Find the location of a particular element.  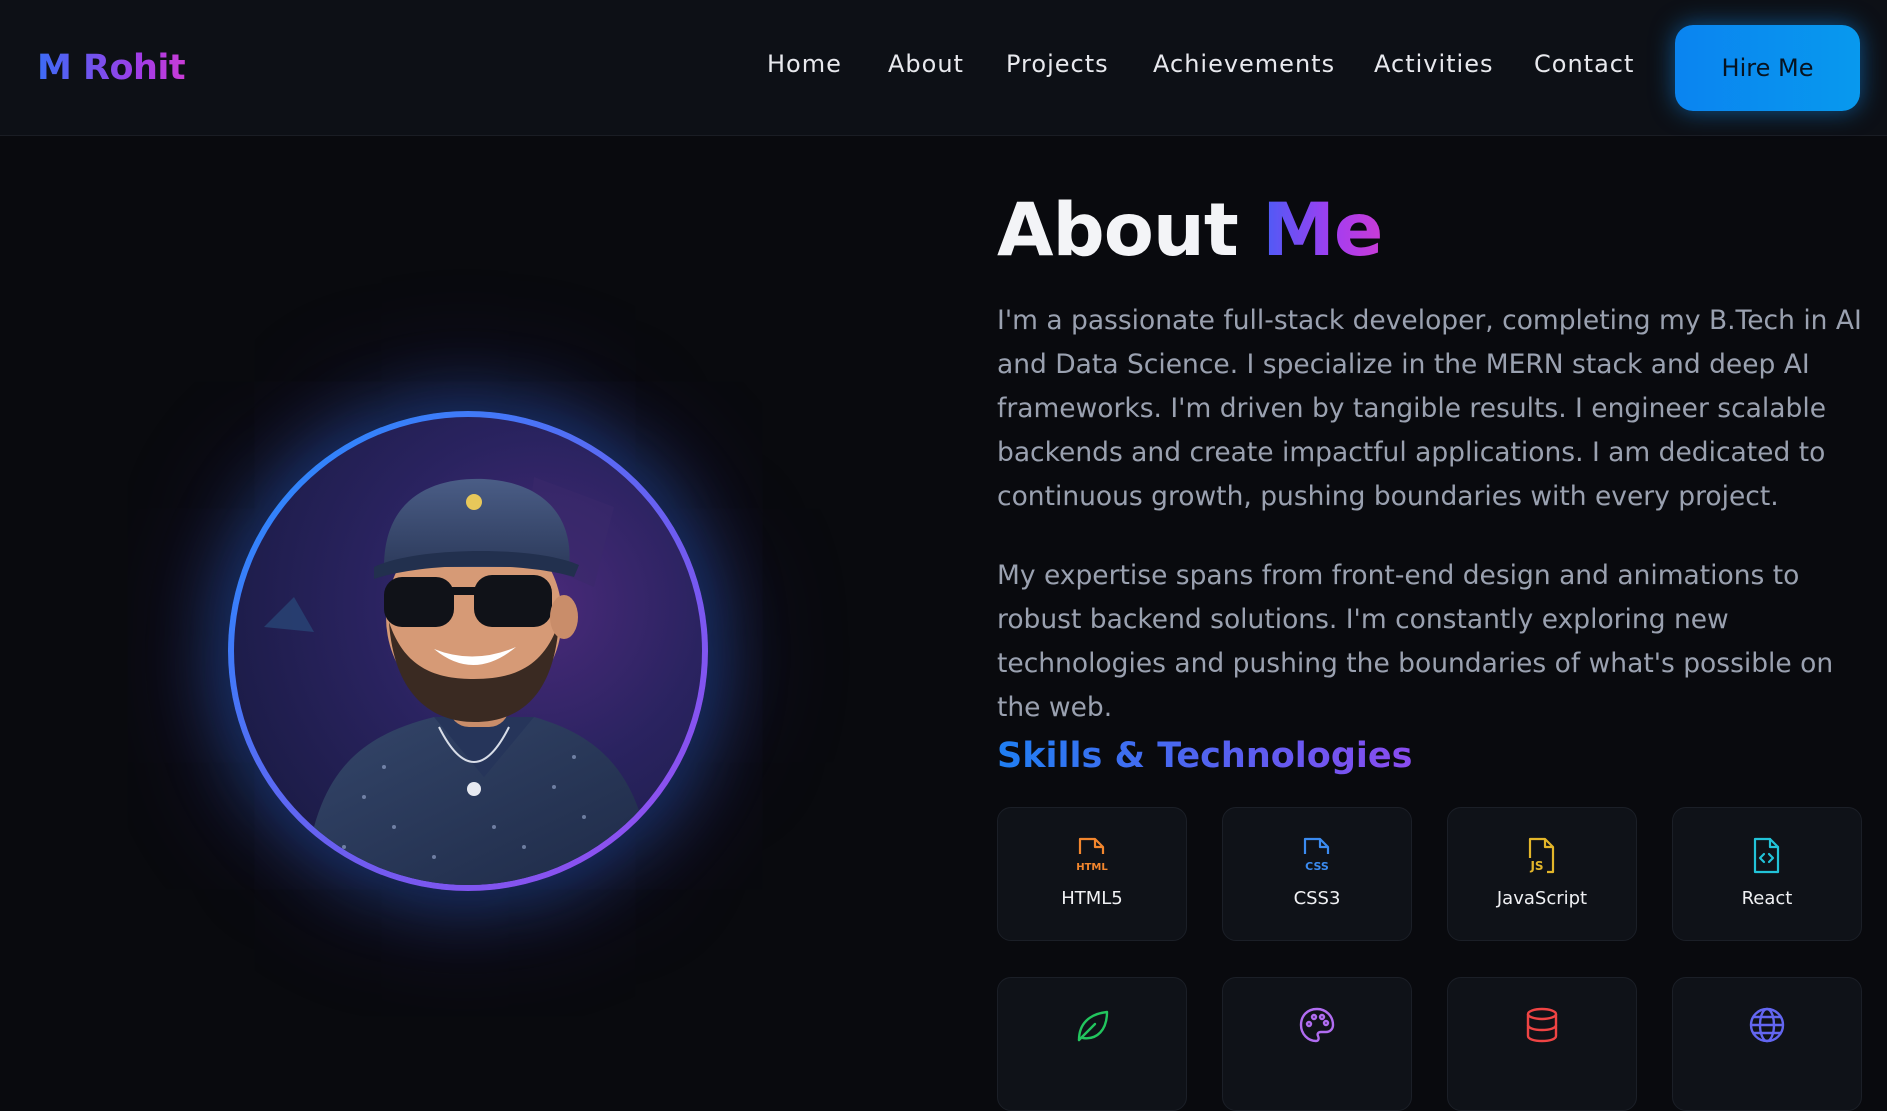

skills-title: Skills & Technologies is located at coordinates (1205, 756).